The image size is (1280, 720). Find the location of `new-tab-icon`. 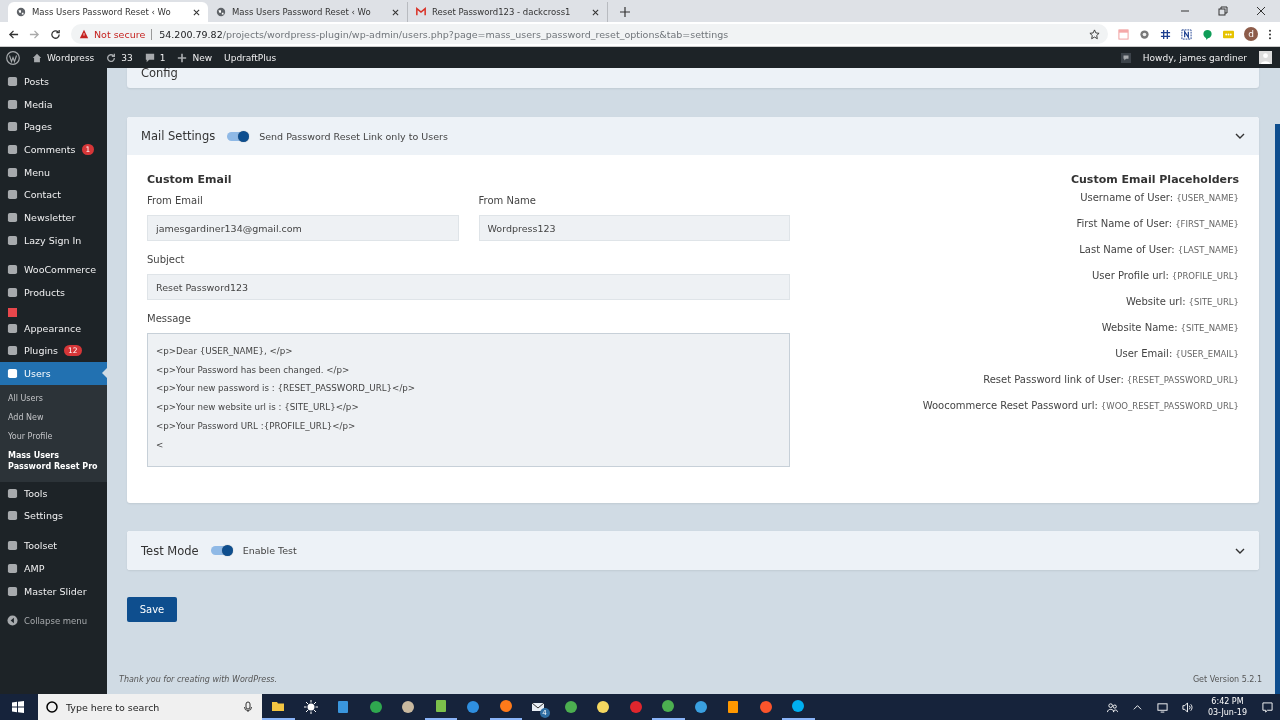

new-tab-icon is located at coordinates (625, 12).